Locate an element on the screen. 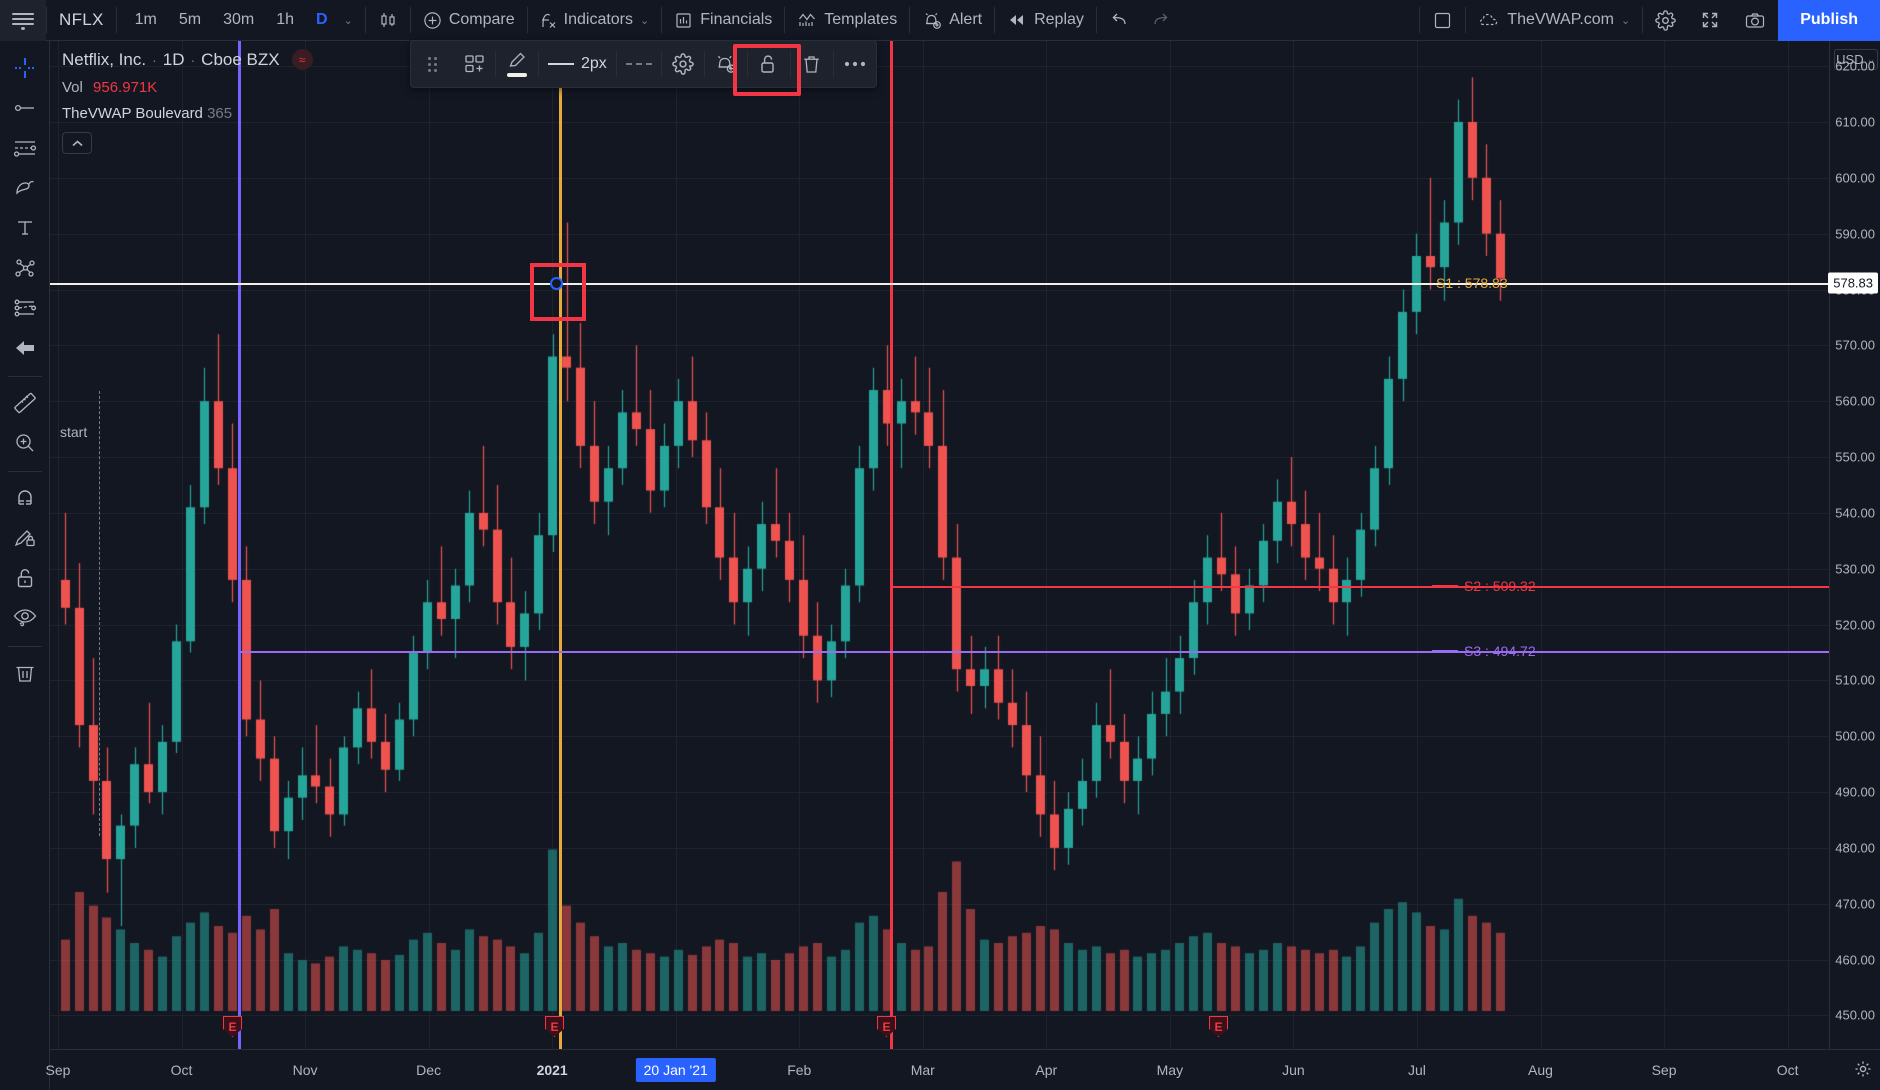 This screenshot has height=1090, width=1880. cloud-icon is located at coordinates (1489, 20).